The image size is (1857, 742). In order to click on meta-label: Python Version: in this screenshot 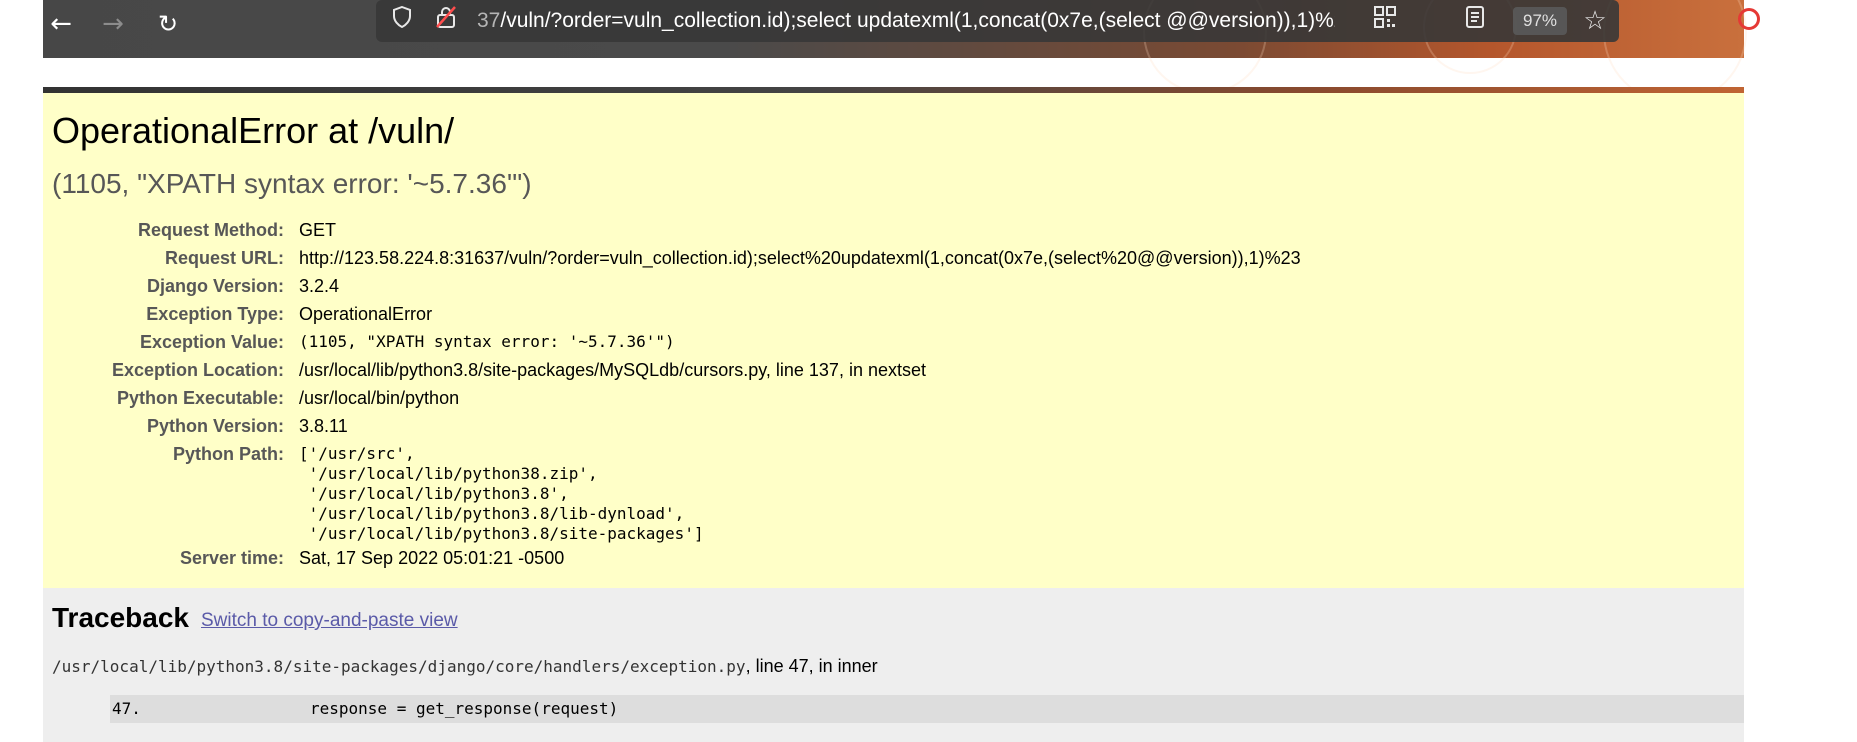, I will do `click(215, 426)`.